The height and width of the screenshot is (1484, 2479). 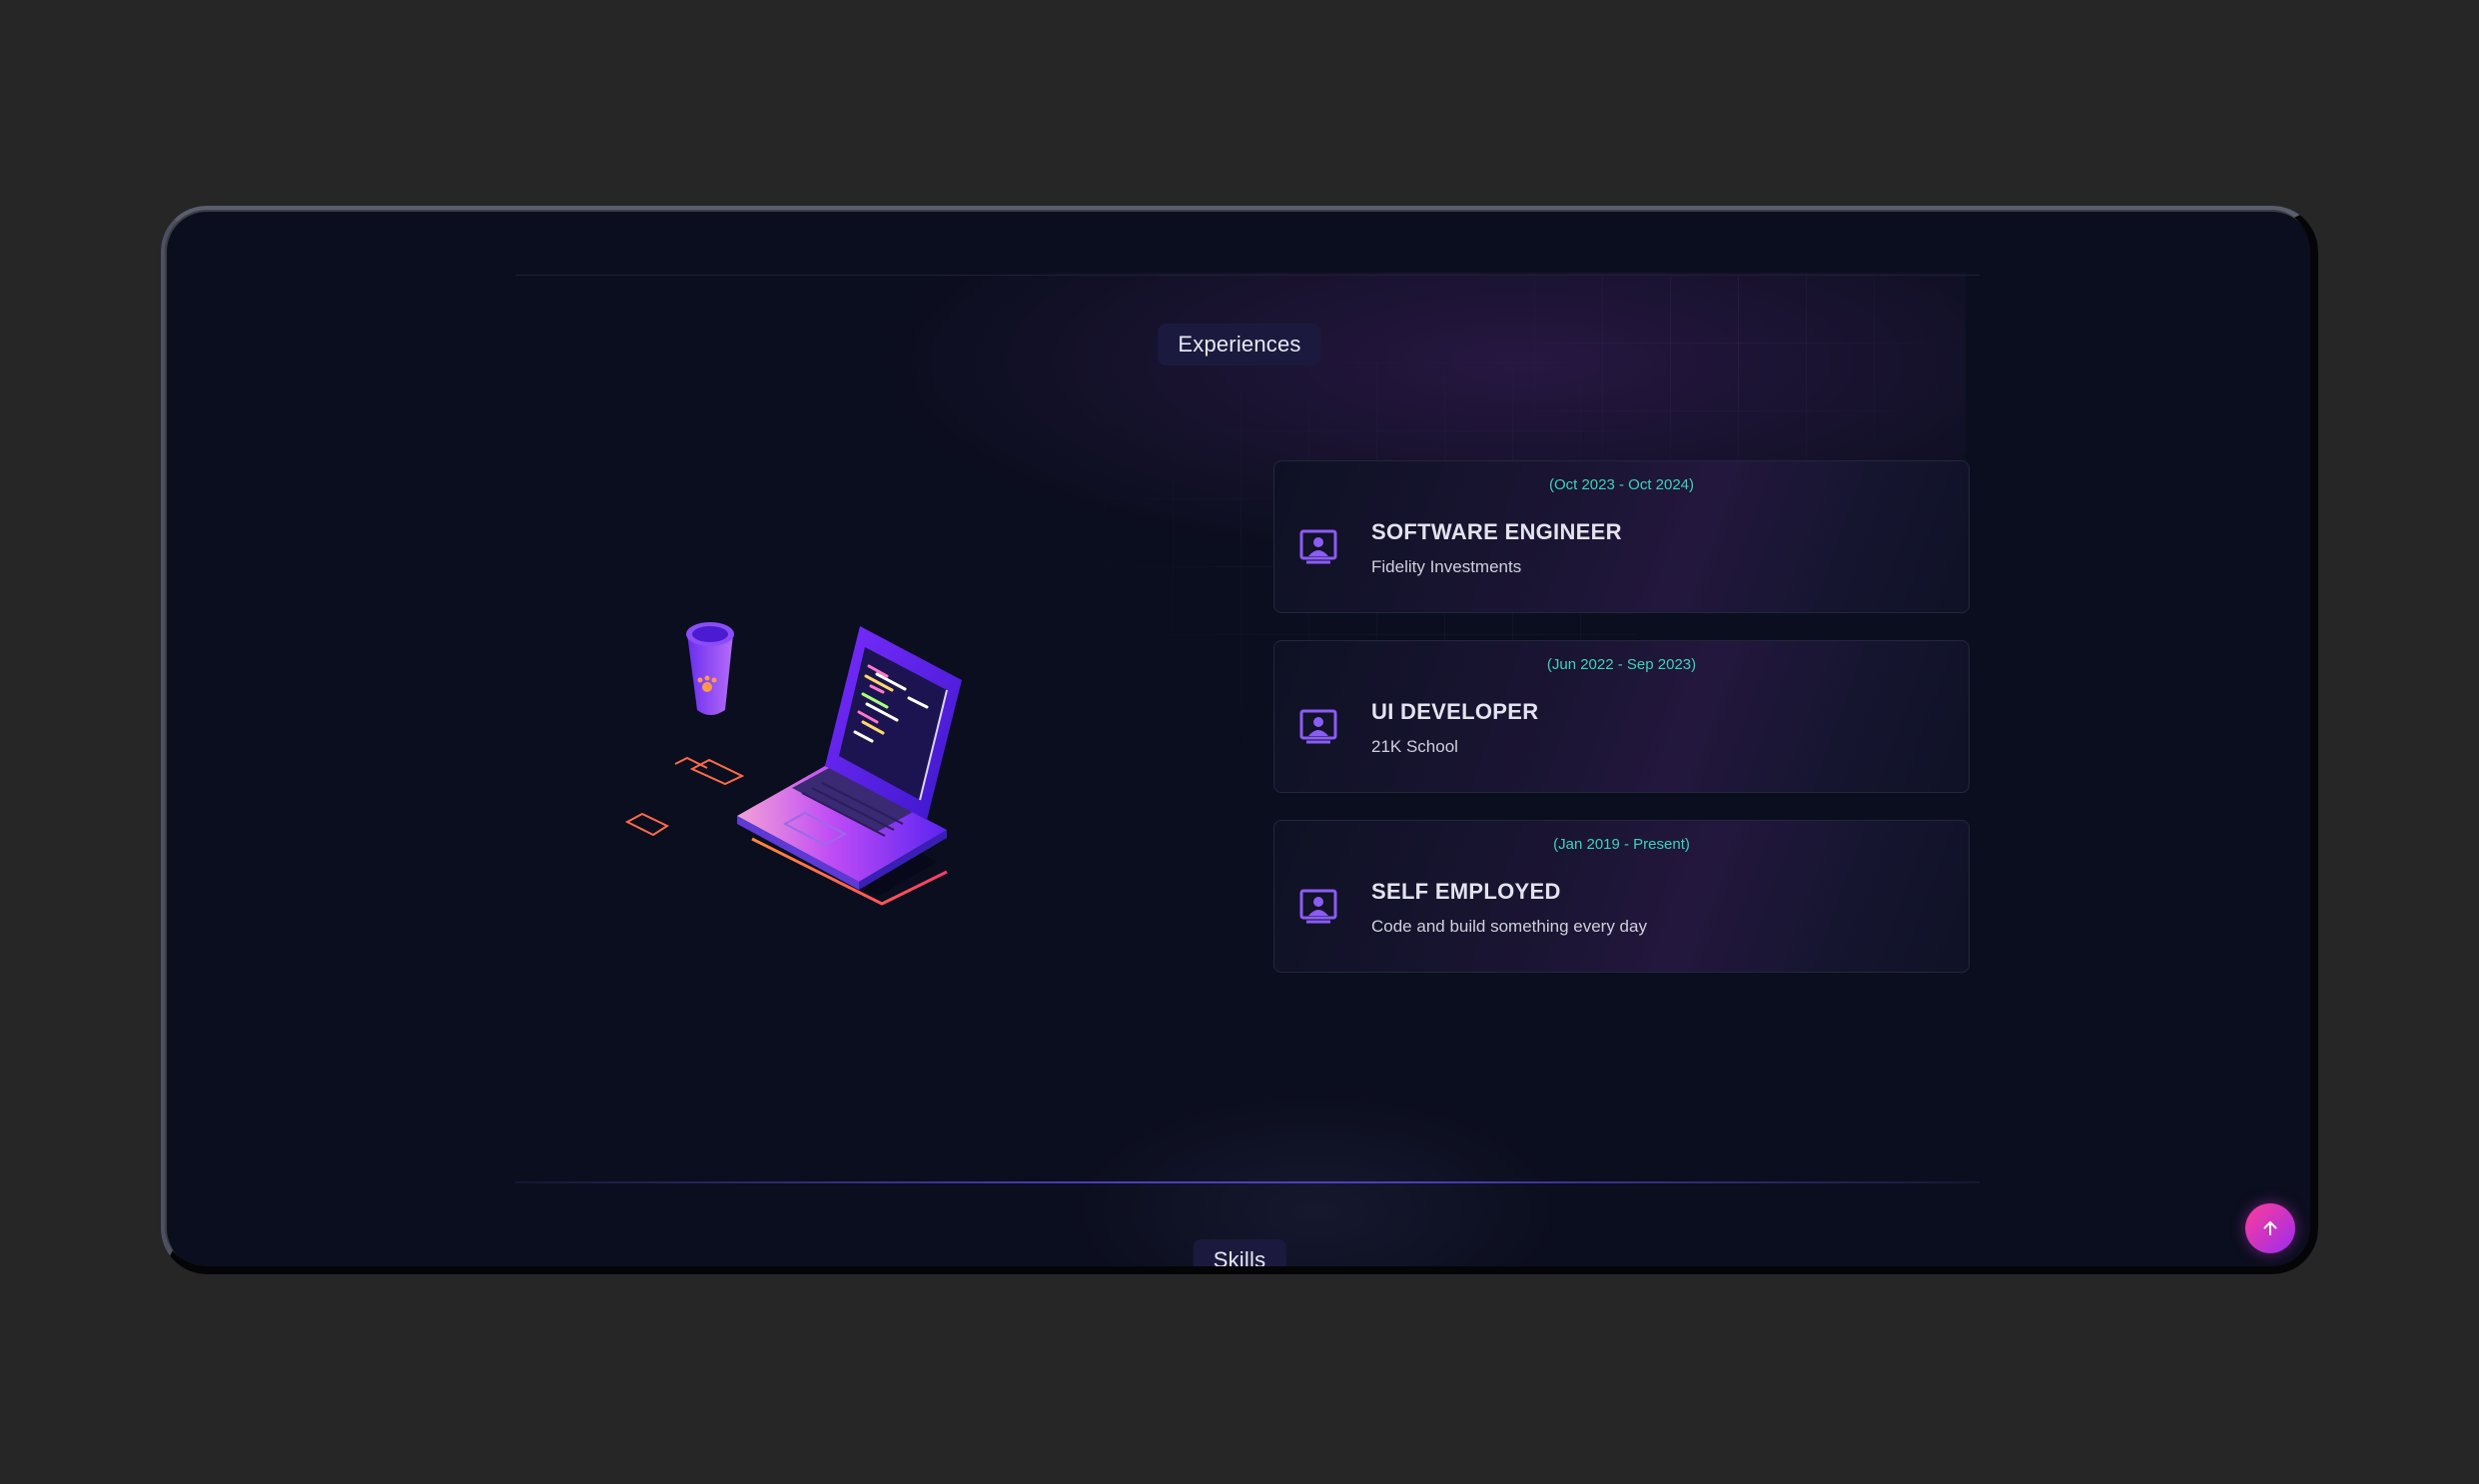 I want to click on arrow-up-icon, so click(x=2270, y=1228).